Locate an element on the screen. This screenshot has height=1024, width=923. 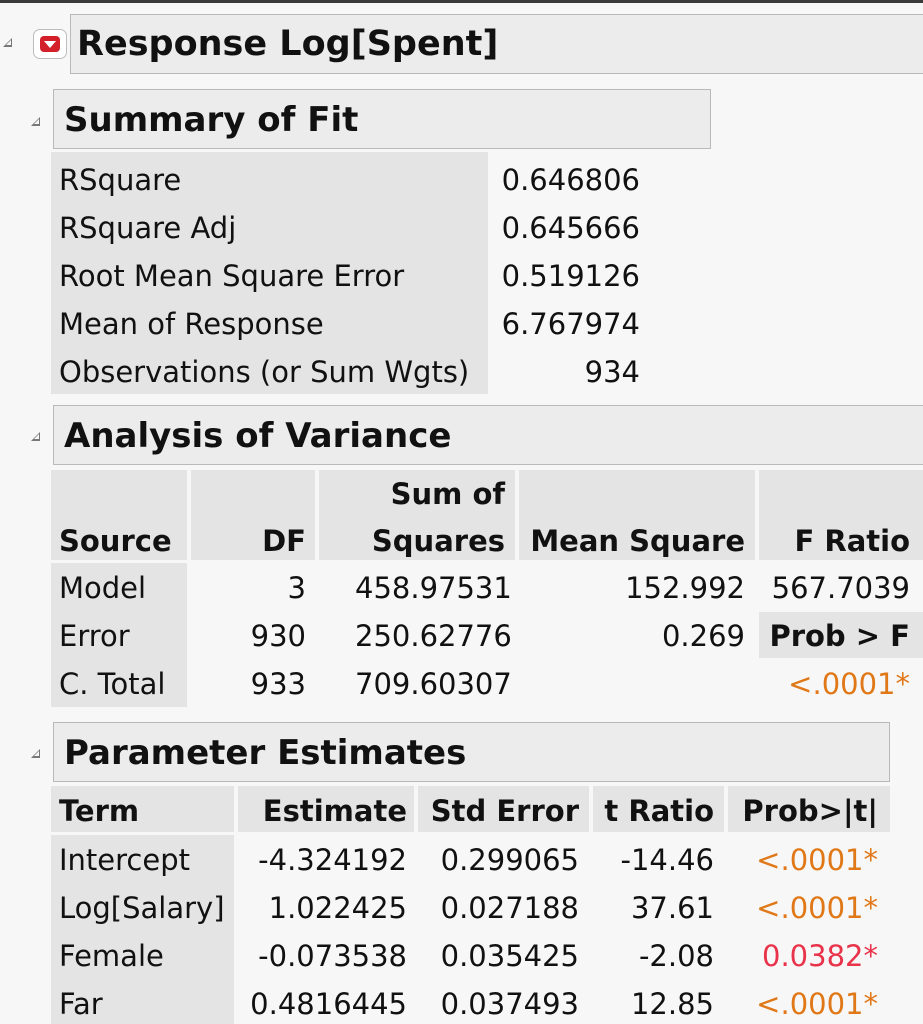
section-title: Parameter Estimates is located at coordinates (265, 753).